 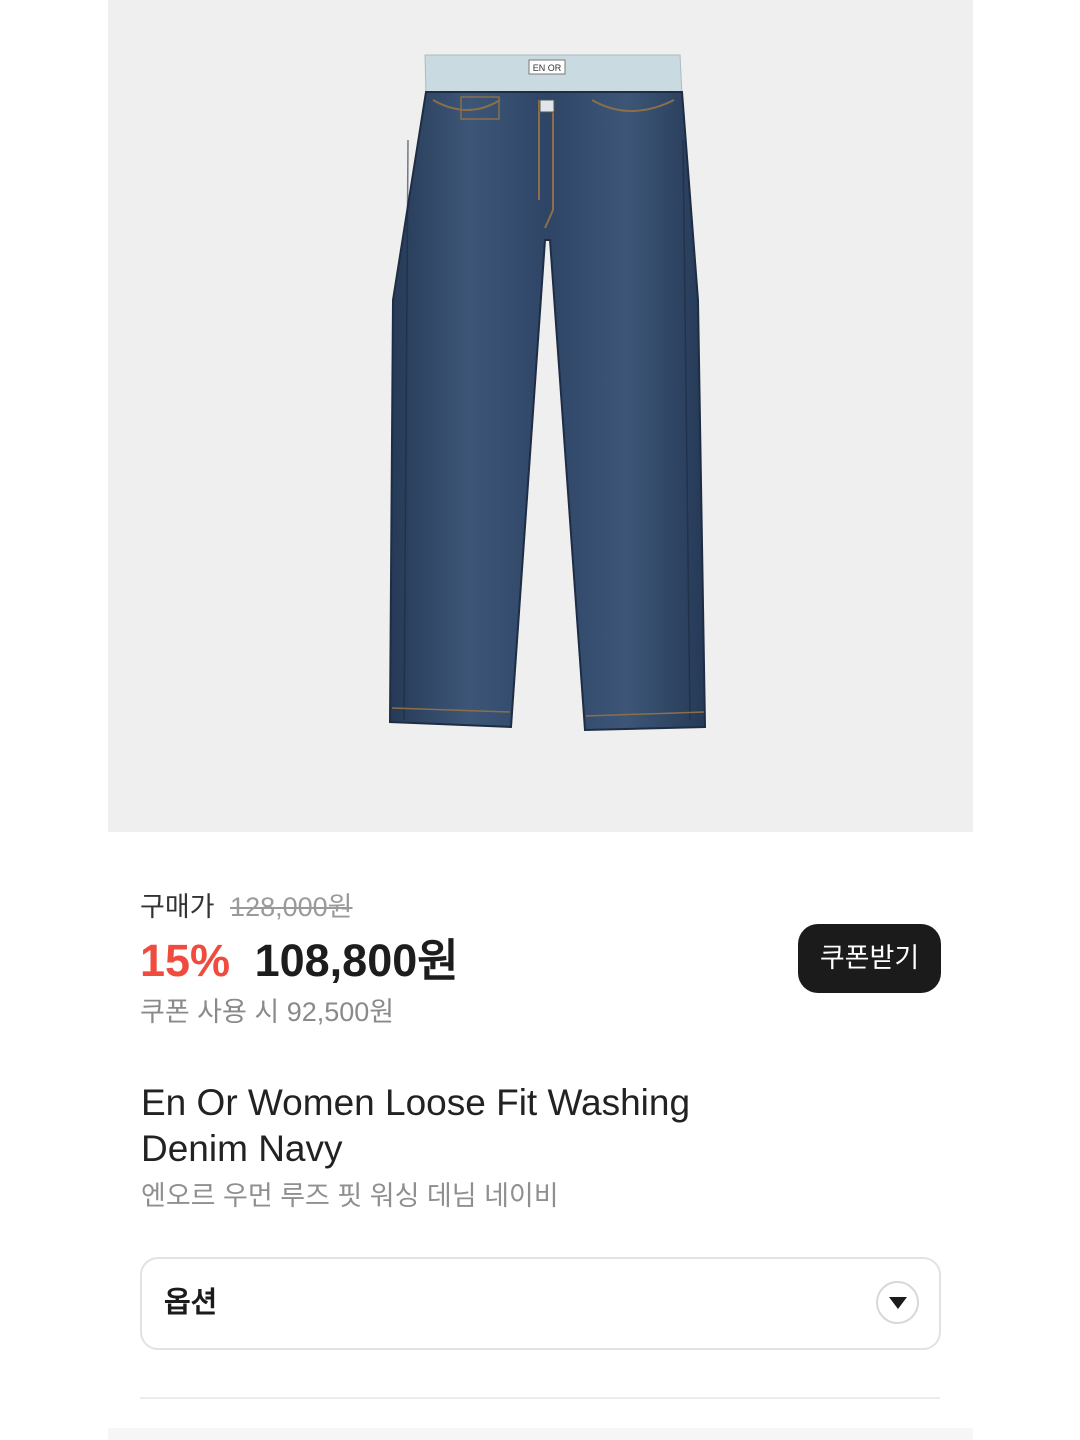 What do you see at coordinates (547, 393) in the screenshot?
I see `denim-jeans-icon: EN OR` at bounding box center [547, 393].